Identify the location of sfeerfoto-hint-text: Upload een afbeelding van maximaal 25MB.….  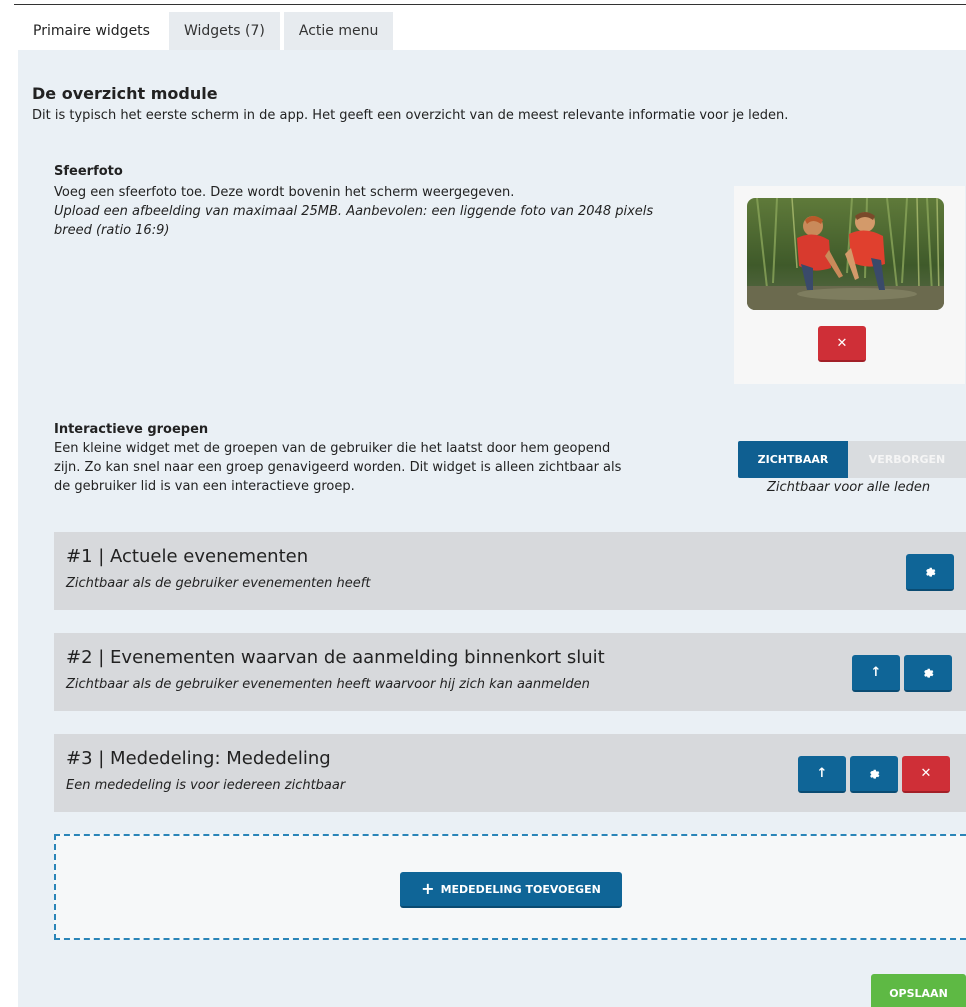
(354, 221).